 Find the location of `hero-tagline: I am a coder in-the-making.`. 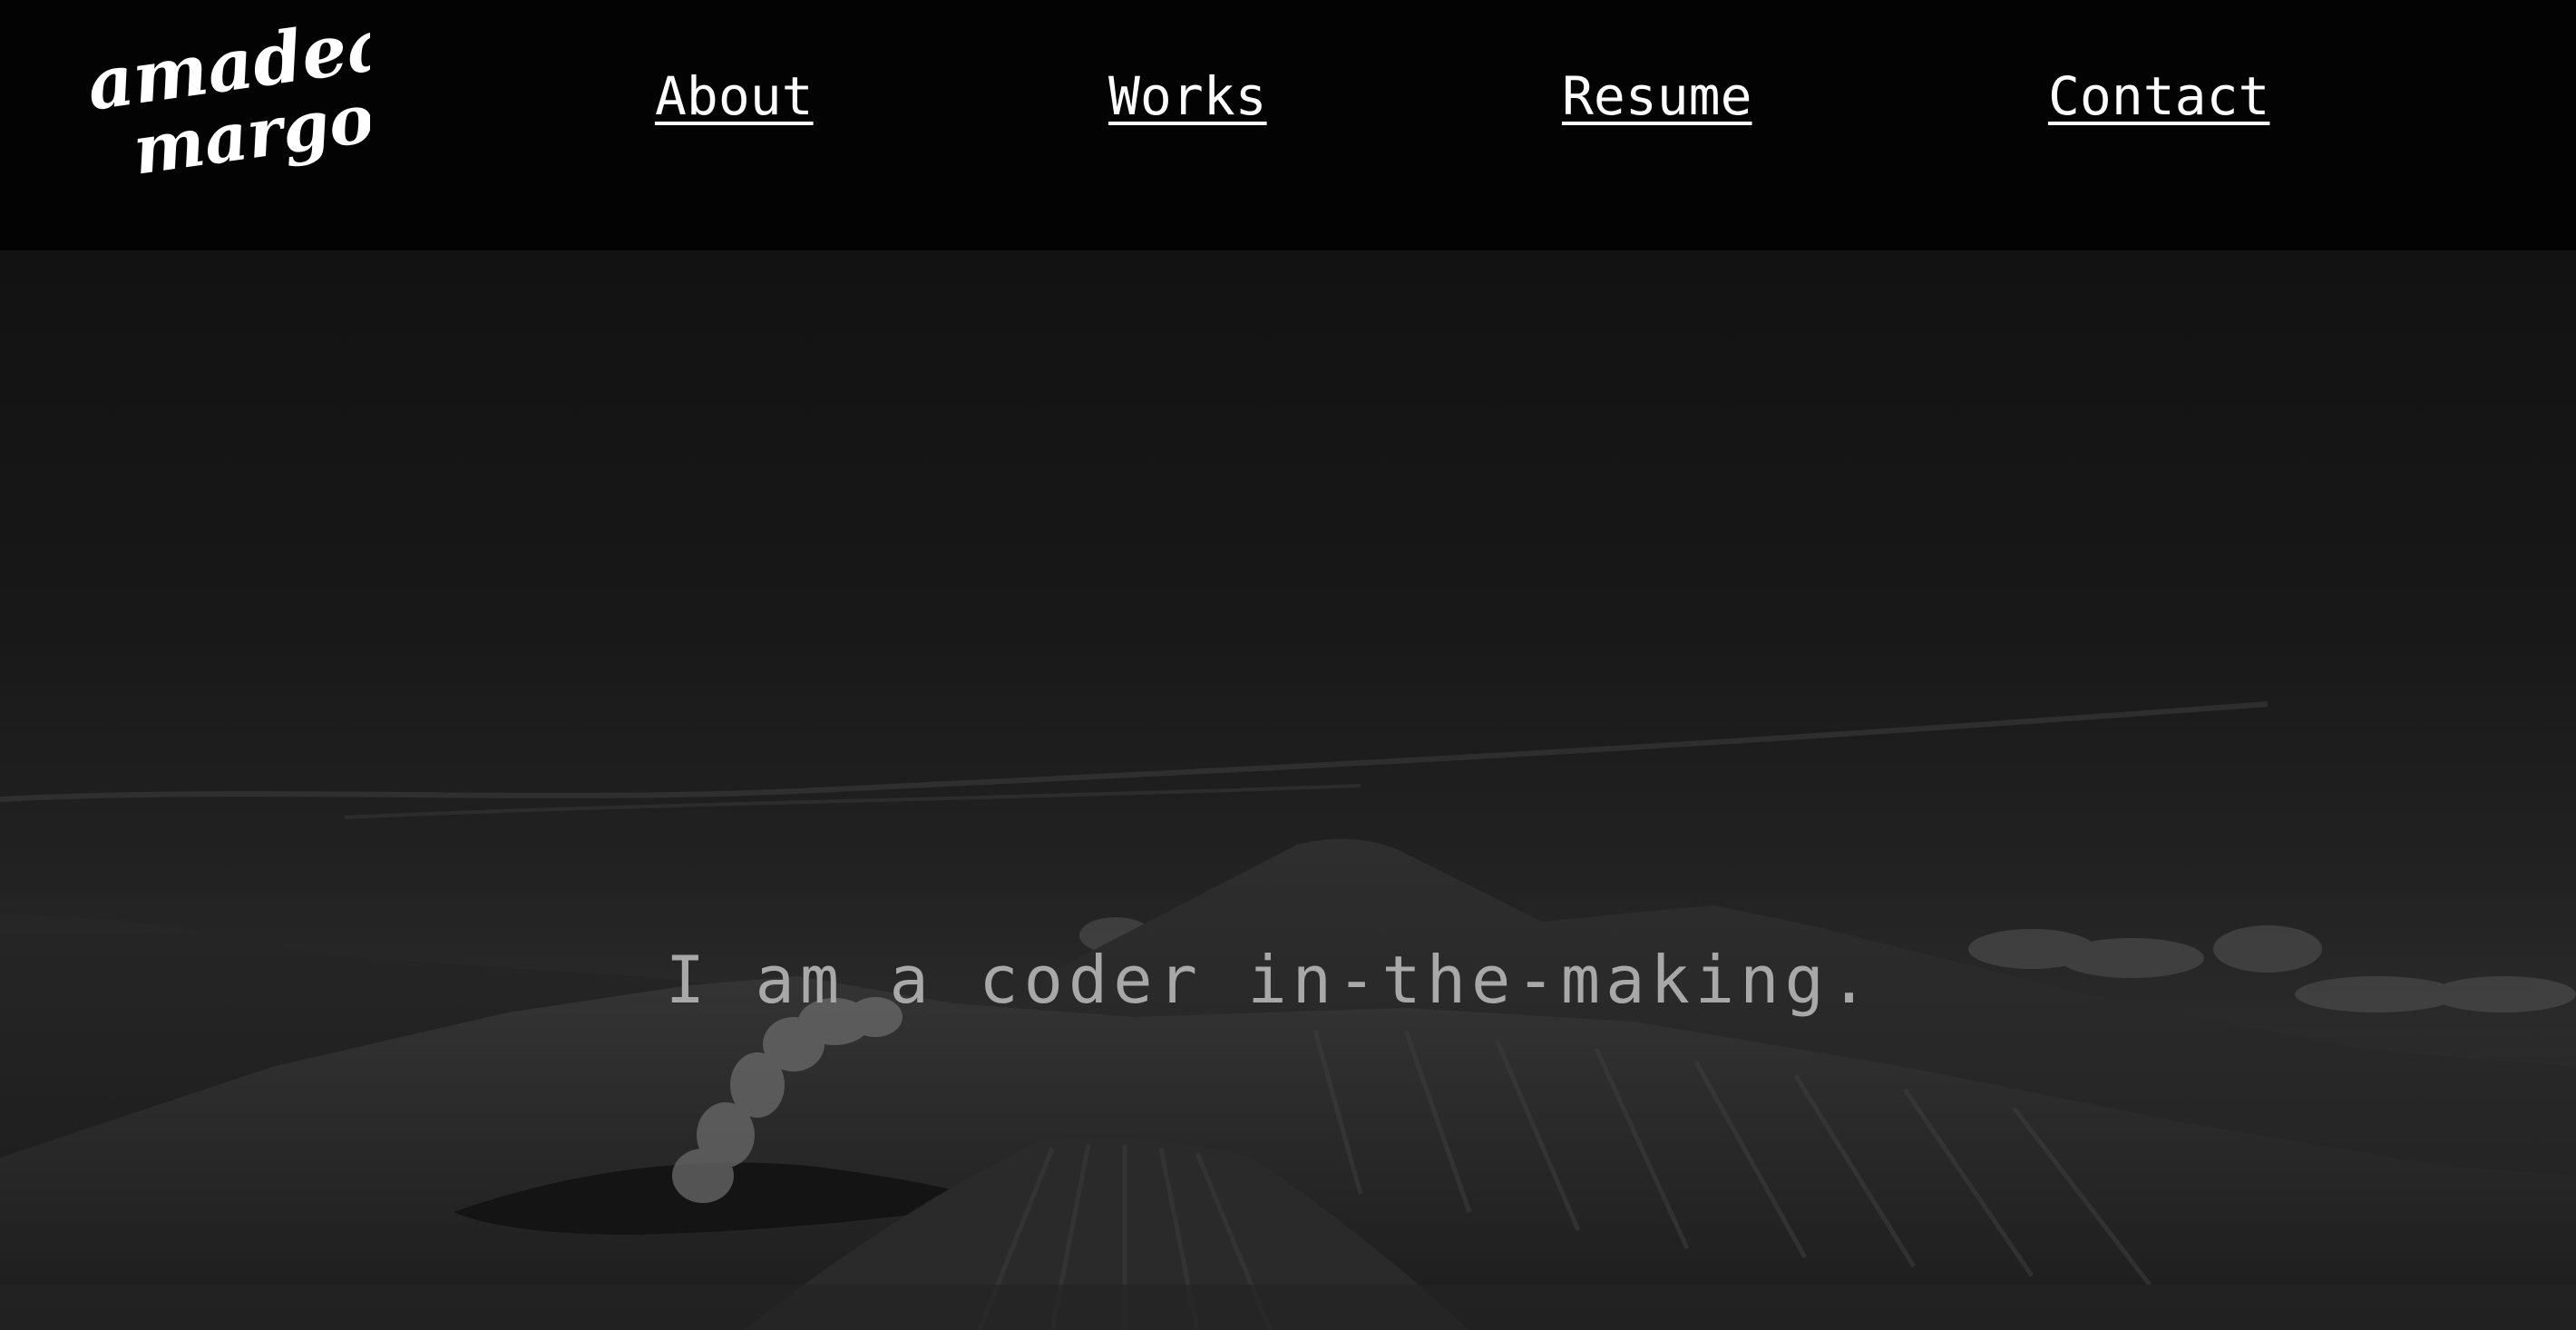

hero-tagline: I am a coder in-the-making. is located at coordinates (1270, 980).